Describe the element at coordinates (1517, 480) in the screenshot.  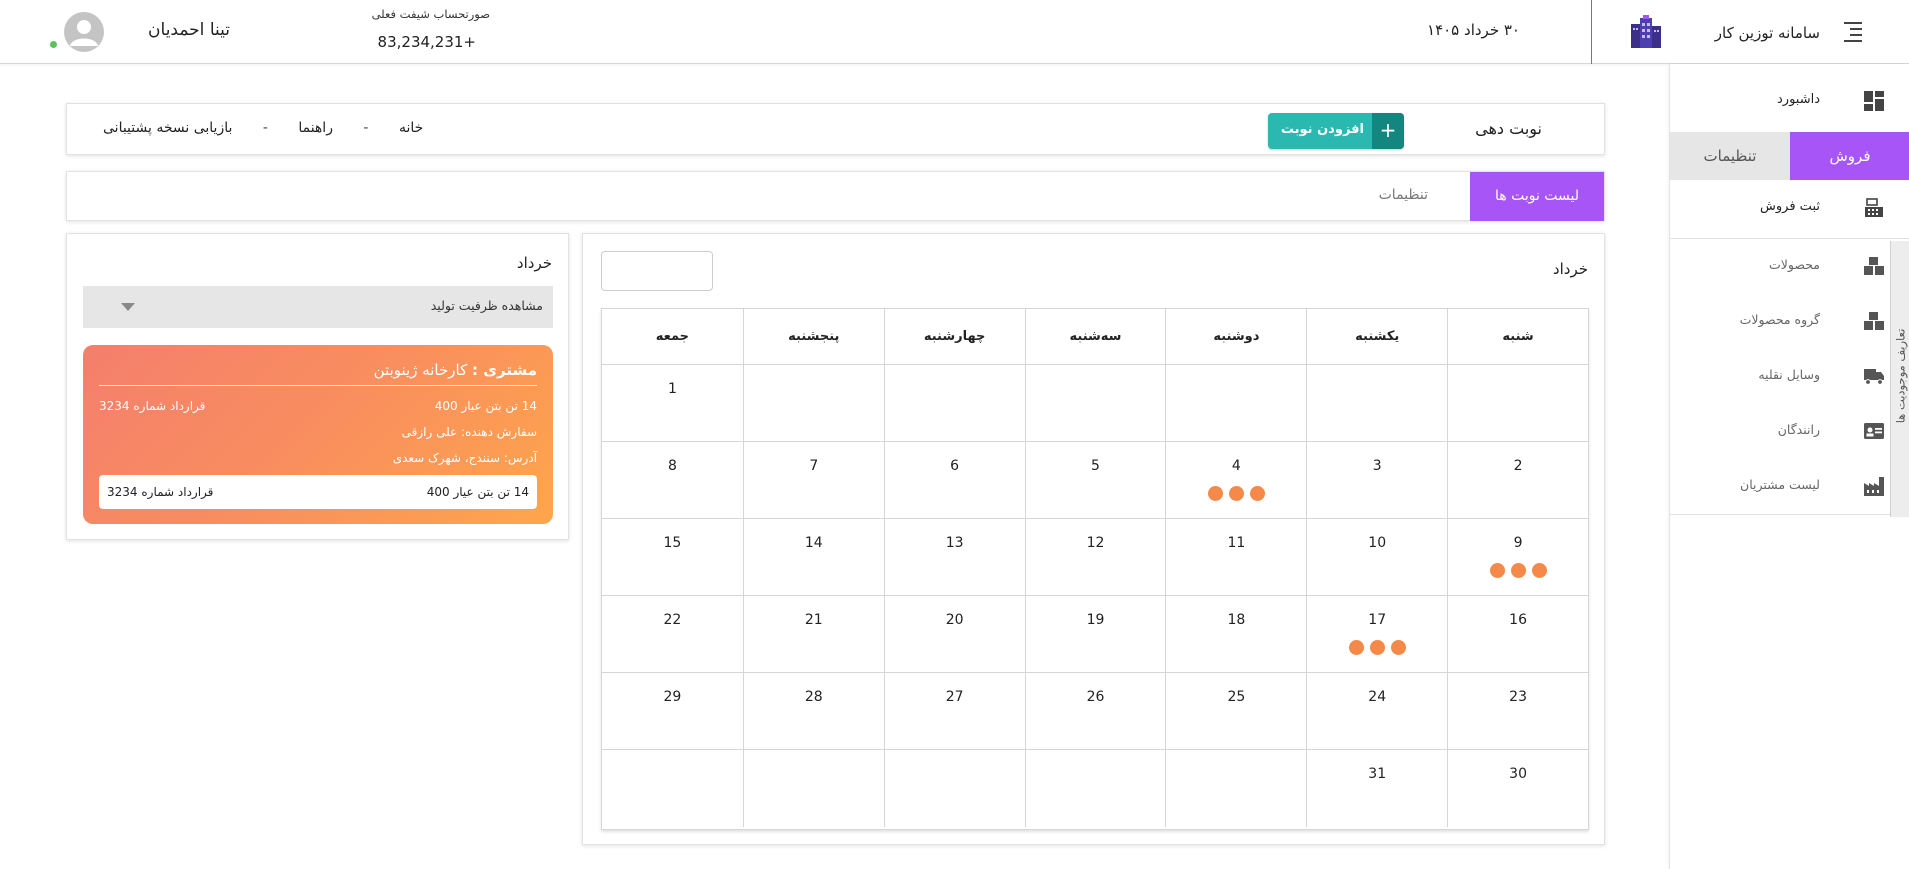
I see `calendar-day-cell: 2` at that location.